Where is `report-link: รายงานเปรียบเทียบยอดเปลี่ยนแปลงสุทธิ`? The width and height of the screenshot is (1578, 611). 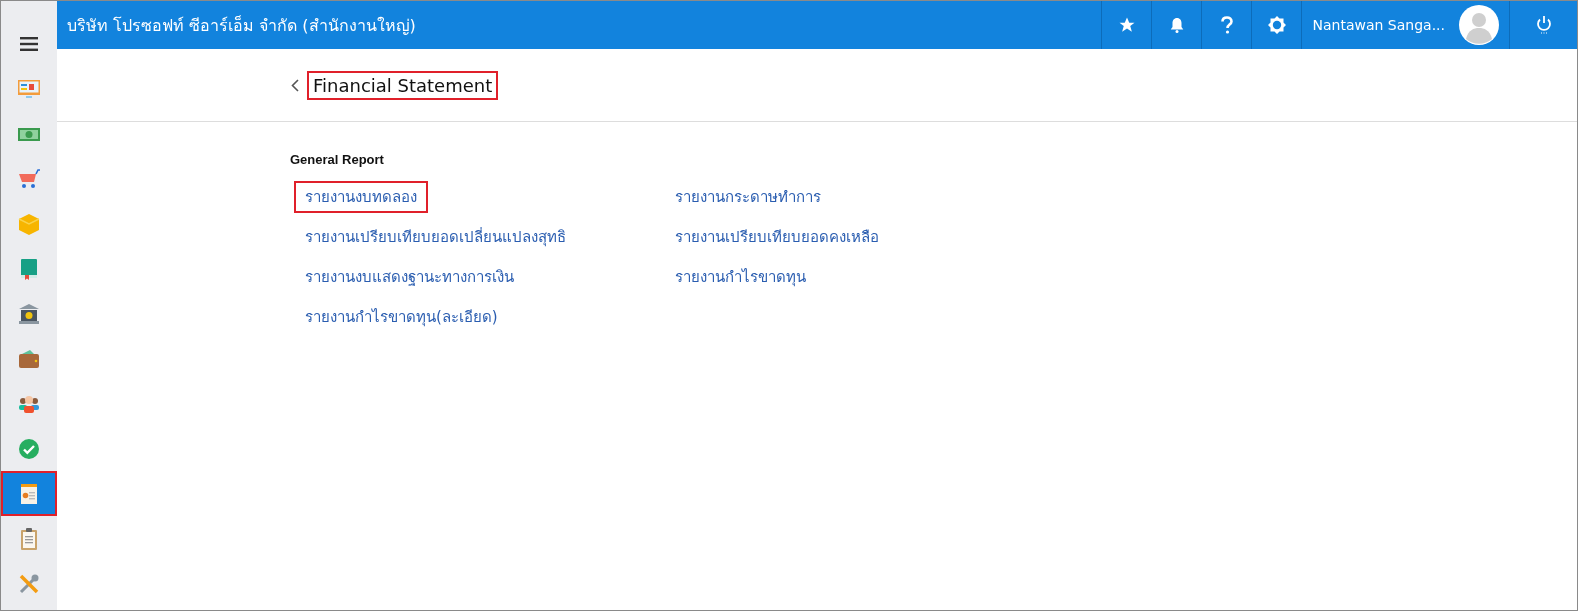 report-link: รายงานเปรียบเทียบยอดเปลี่ยนแปลงสุทธิ is located at coordinates (435, 237).